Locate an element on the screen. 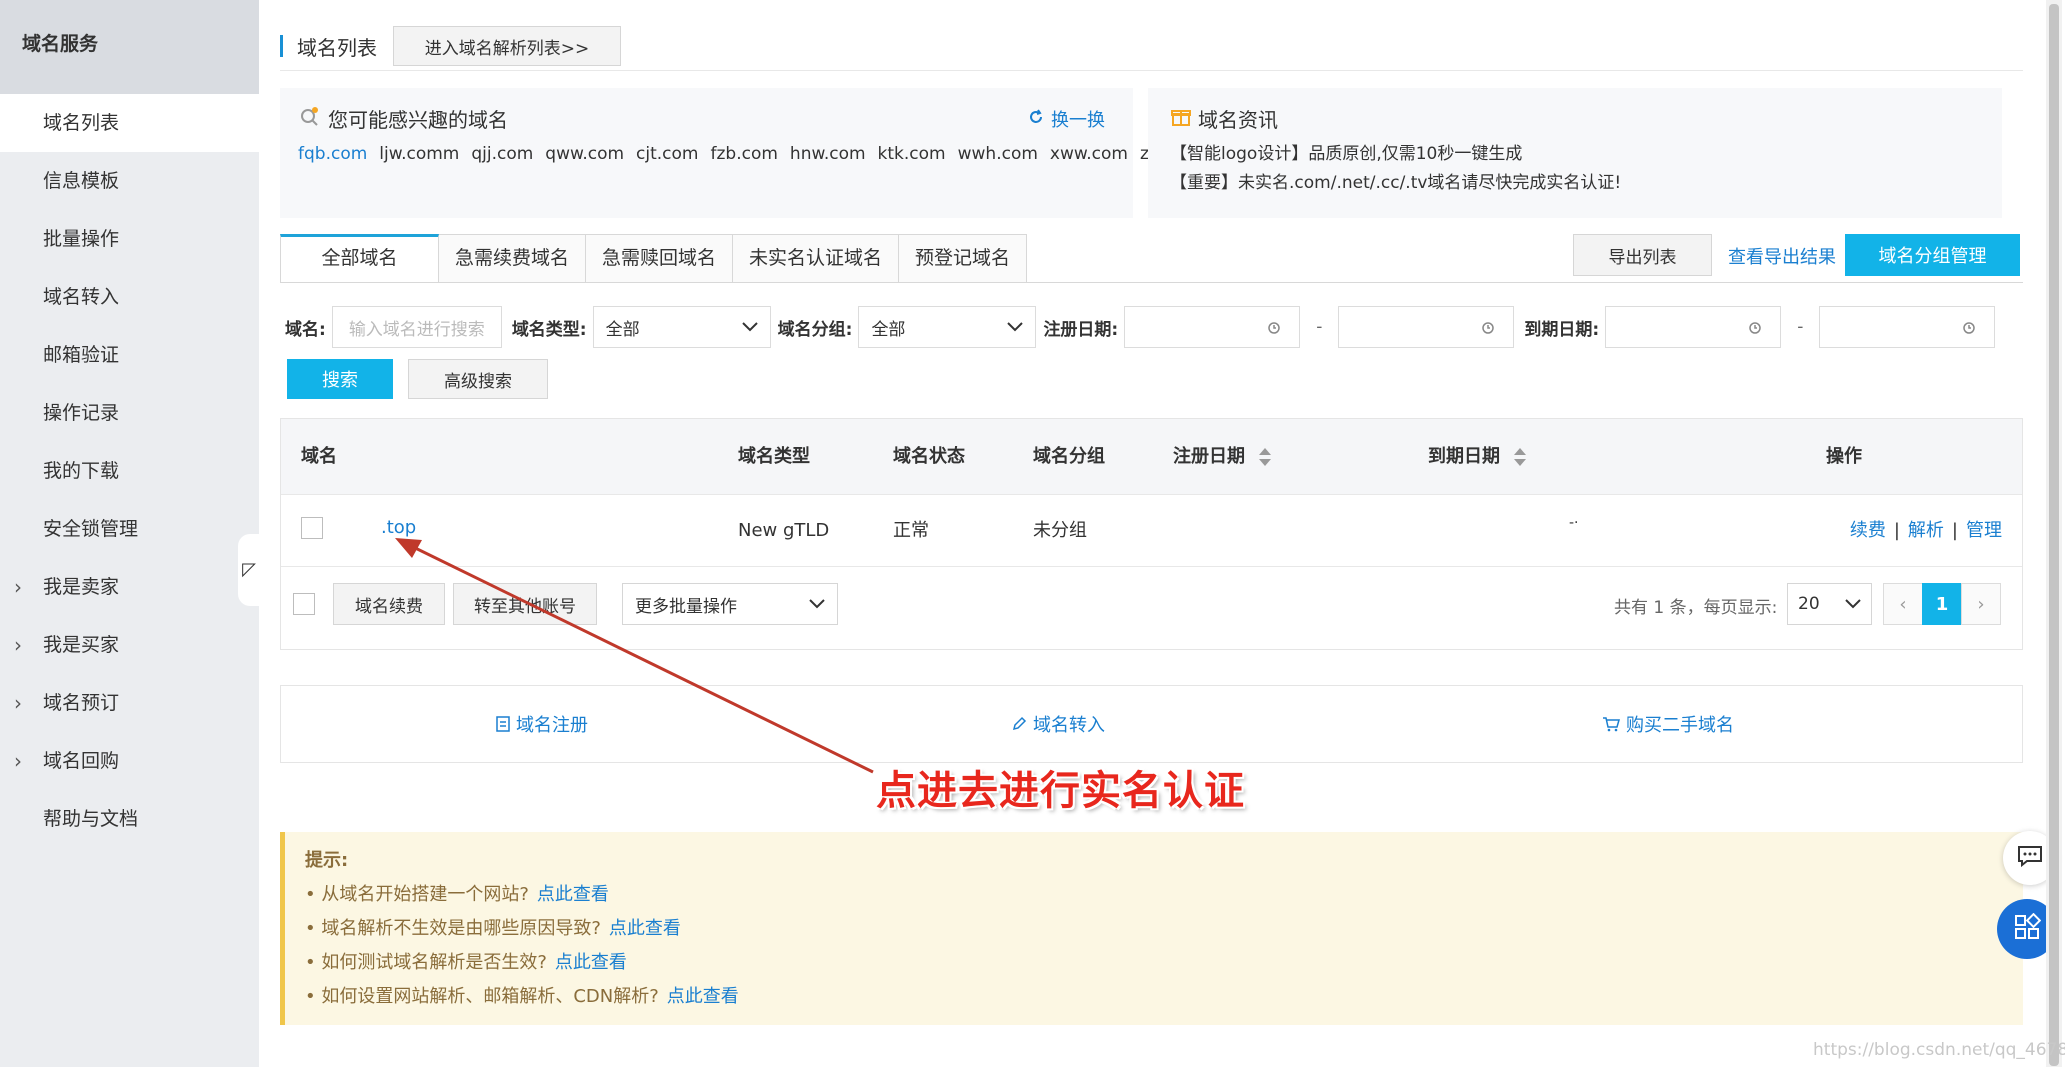  title-accent-bar is located at coordinates (281, 46).